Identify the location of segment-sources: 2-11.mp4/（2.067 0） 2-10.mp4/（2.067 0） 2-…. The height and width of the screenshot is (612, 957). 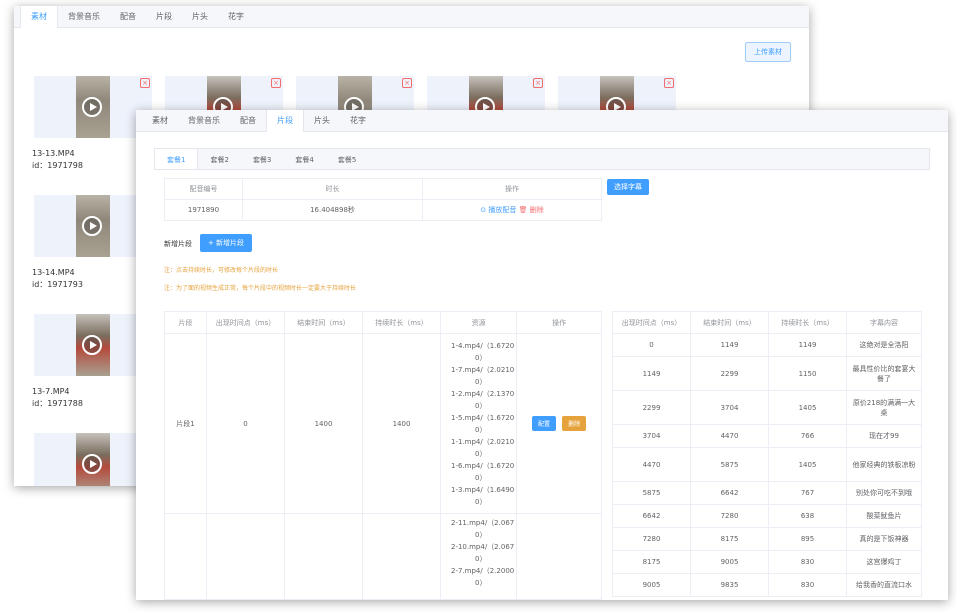
(478, 556).